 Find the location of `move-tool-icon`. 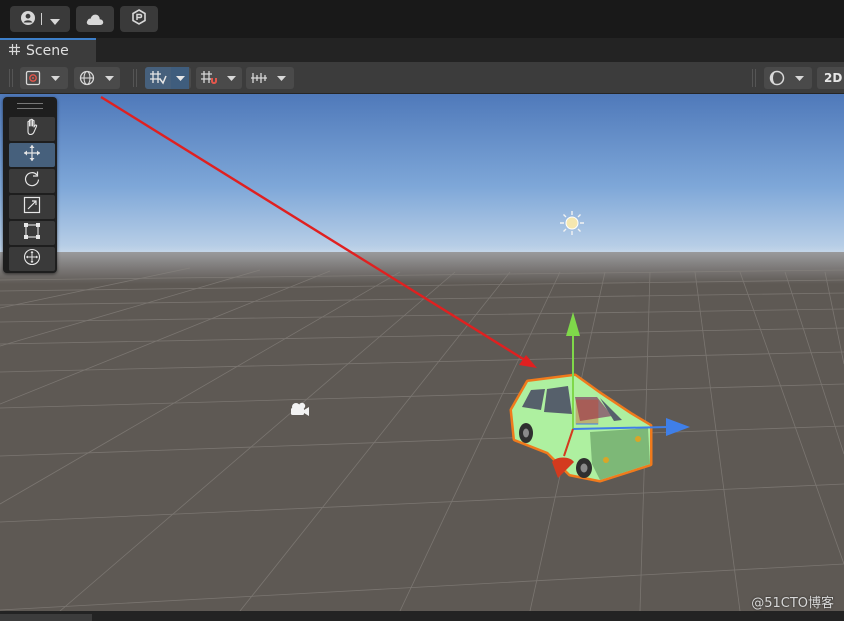

move-tool-icon is located at coordinates (32, 155).